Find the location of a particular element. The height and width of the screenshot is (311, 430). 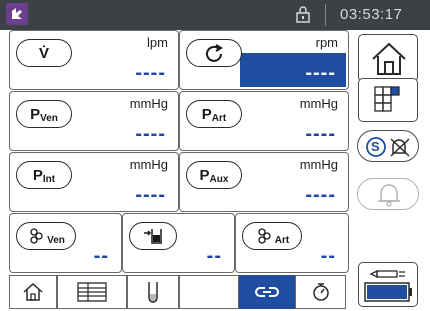

home-button is located at coordinates (388, 58).